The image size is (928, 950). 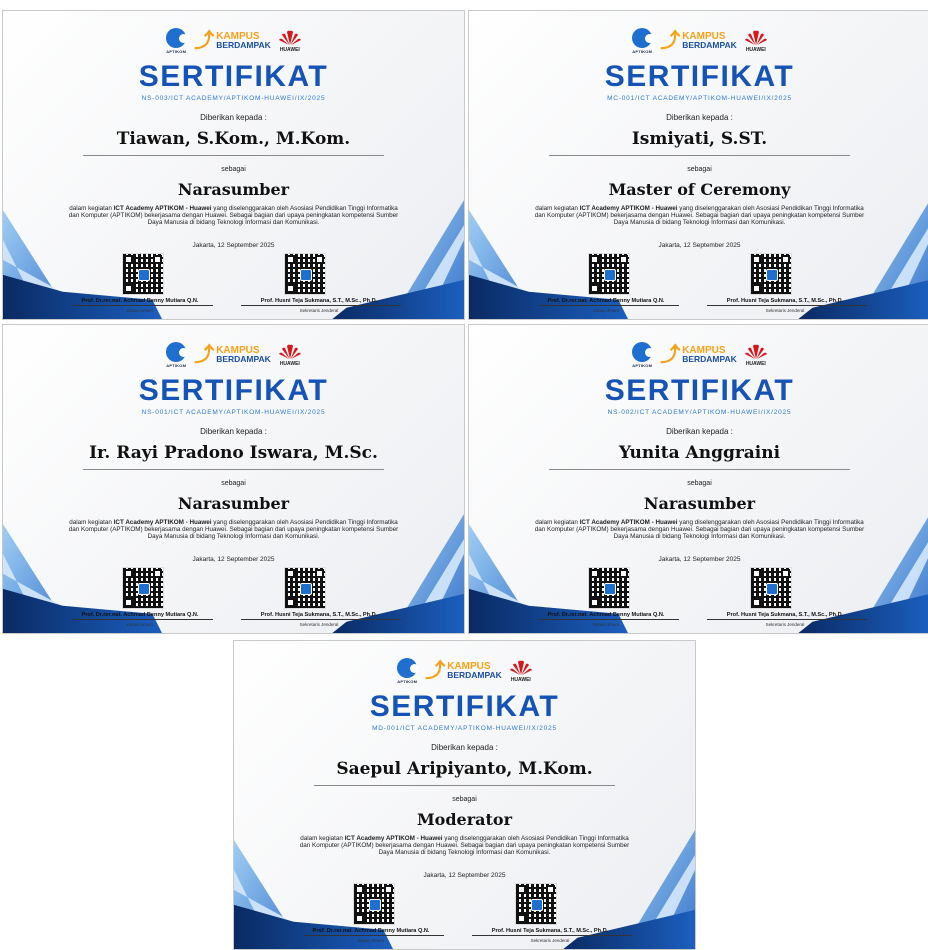 I want to click on signature-line-right, so click(x=552, y=935).